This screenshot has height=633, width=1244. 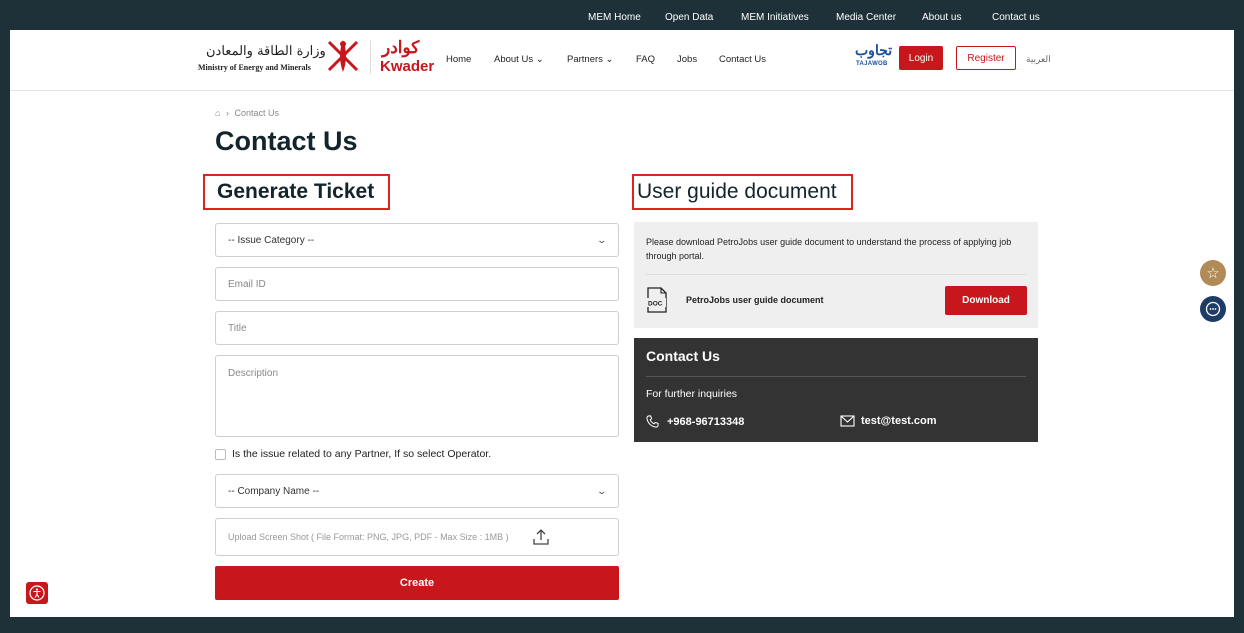 I want to click on contact-phone-number: +968-96713348, so click(x=706, y=421).